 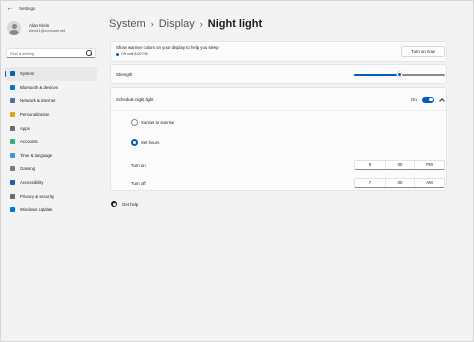 I want to click on refresh-icon, so click(x=12, y=210).